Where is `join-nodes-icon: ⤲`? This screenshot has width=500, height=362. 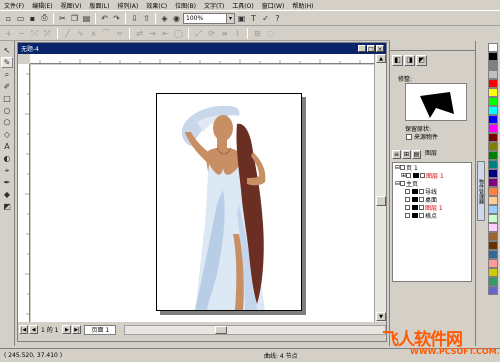
join-nodes-icon: ⤲ is located at coordinates (34, 33).